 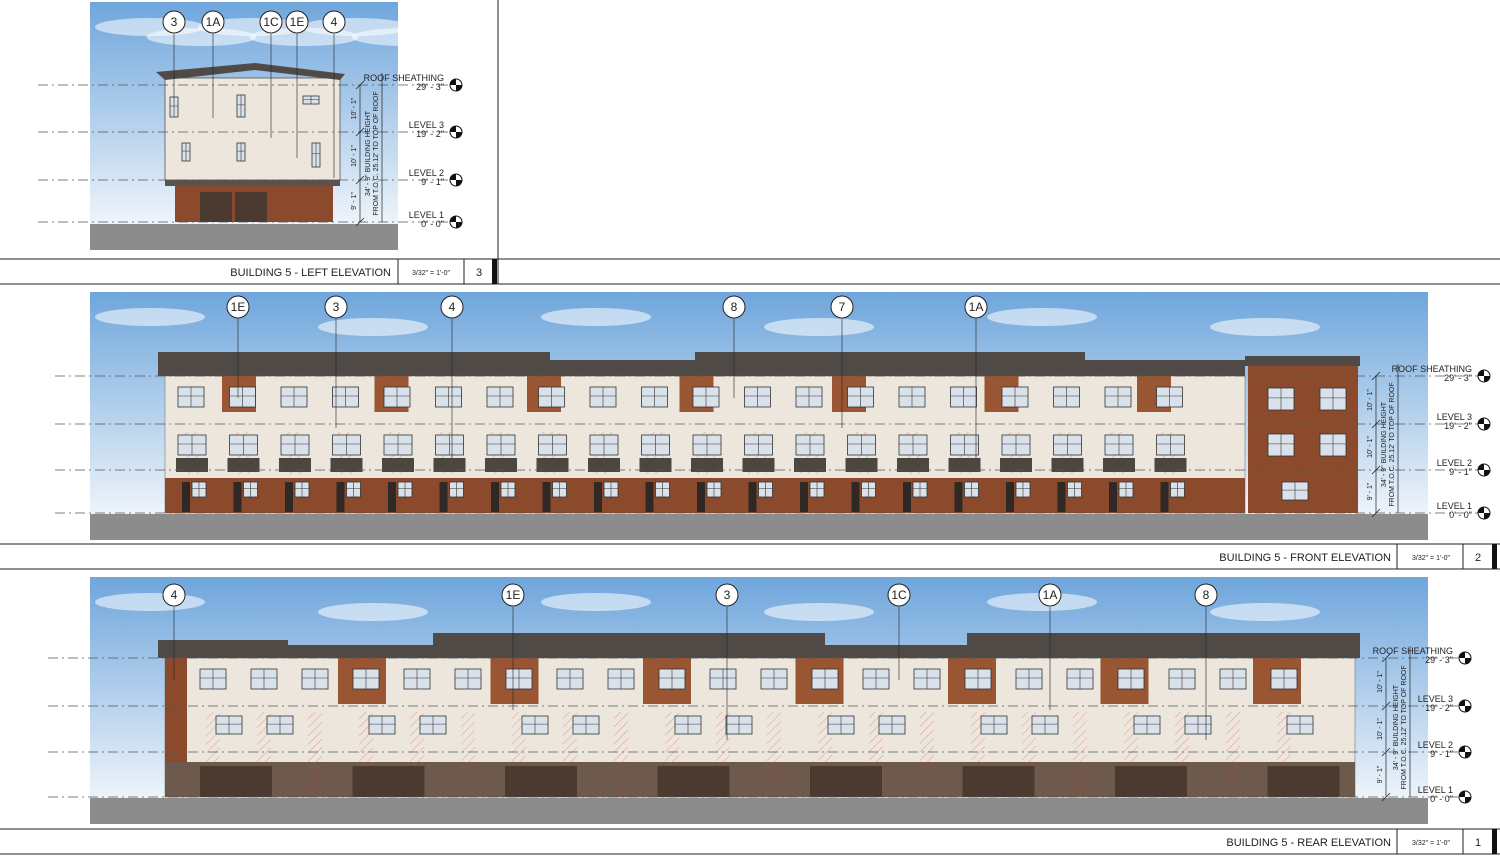 I want to click on keynote-tag-label: 7, so click(x=842, y=307).